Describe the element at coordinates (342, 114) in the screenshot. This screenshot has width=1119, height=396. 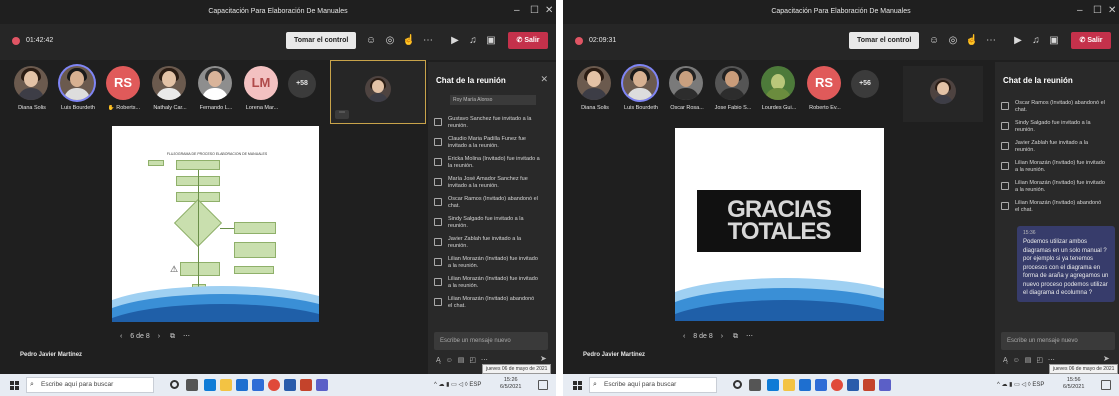
I see `tile-options-icon: ⋯` at that location.